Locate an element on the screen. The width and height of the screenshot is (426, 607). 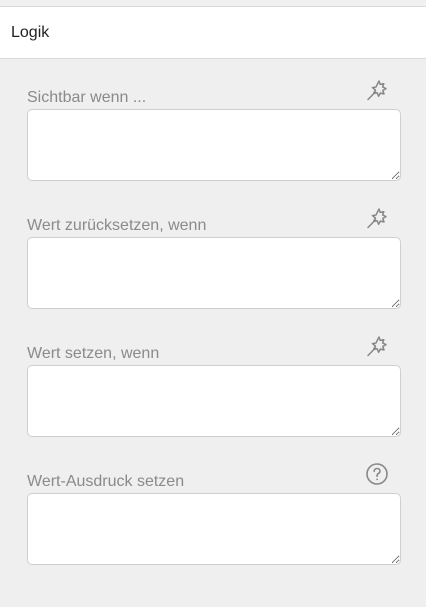
help-icon is located at coordinates (377, 474).